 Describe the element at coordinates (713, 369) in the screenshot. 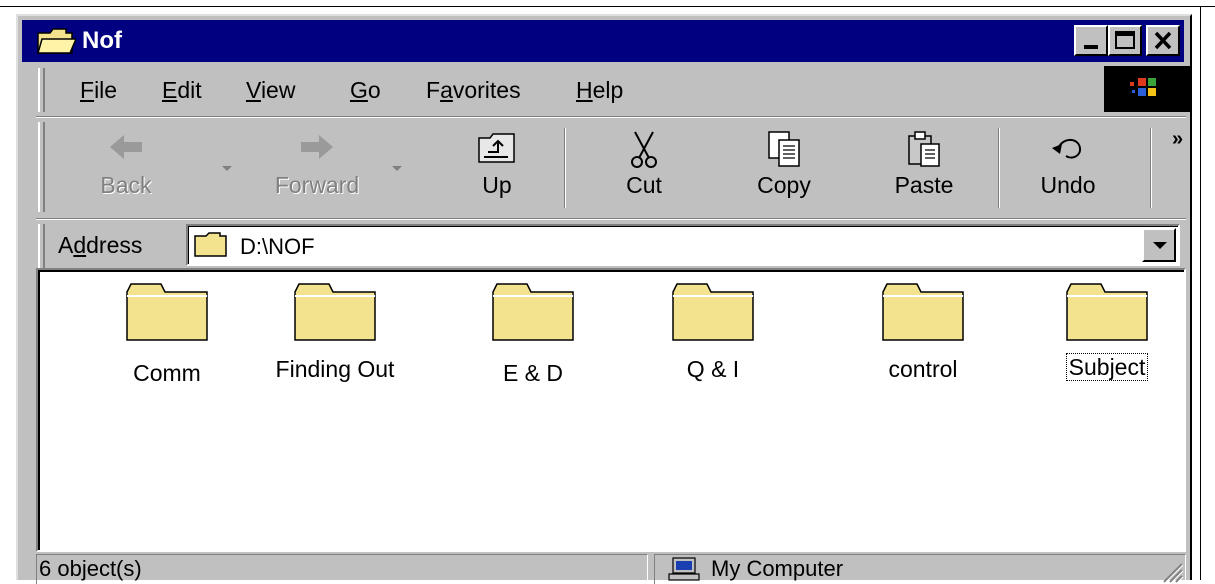

I see `folder-name: Q & I` at that location.